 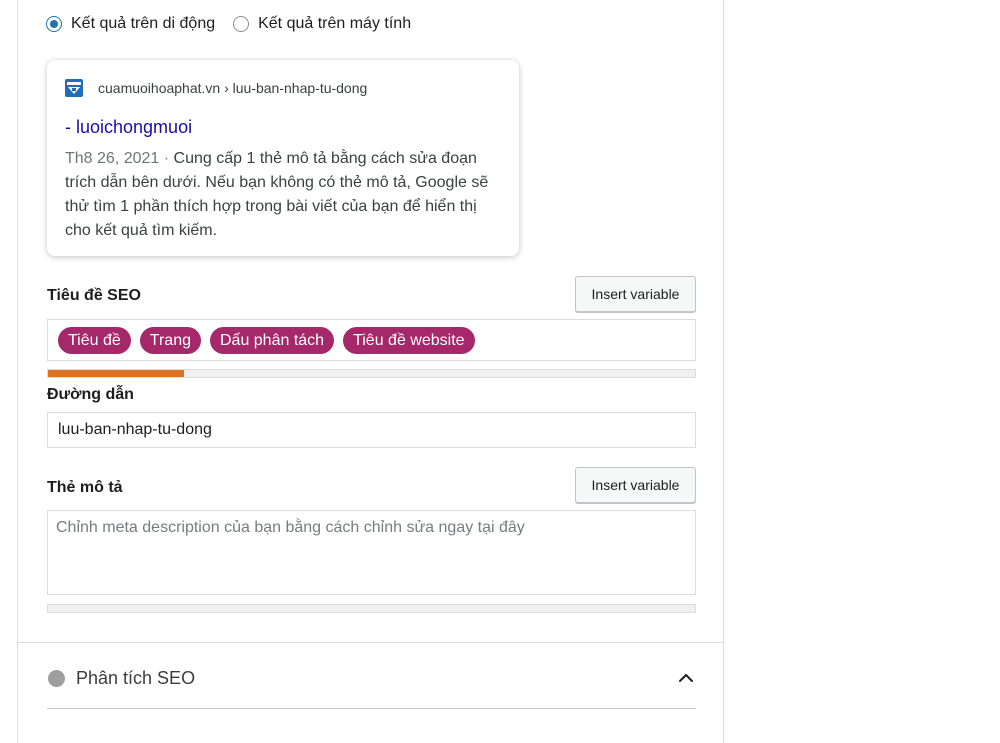 I want to click on section-divider, so click(x=370, y=642).